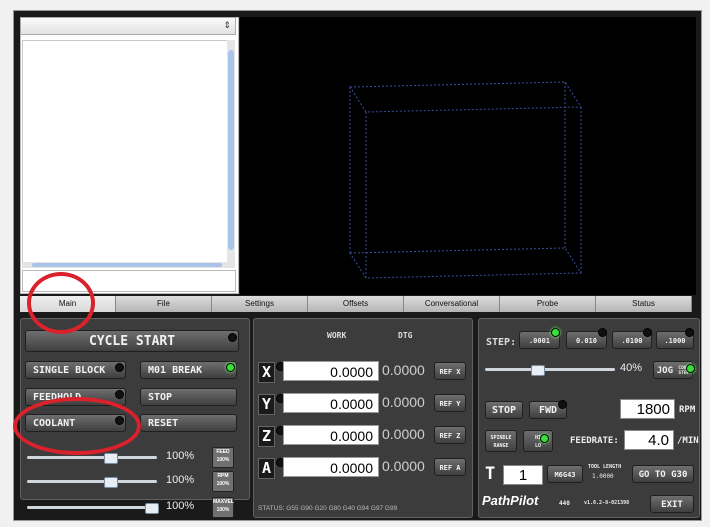 The image size is (710, 527). What do you see at coordinates (555, 332) in the screenshot?
I see `step-0001-led` at bounding box center [555, 332].